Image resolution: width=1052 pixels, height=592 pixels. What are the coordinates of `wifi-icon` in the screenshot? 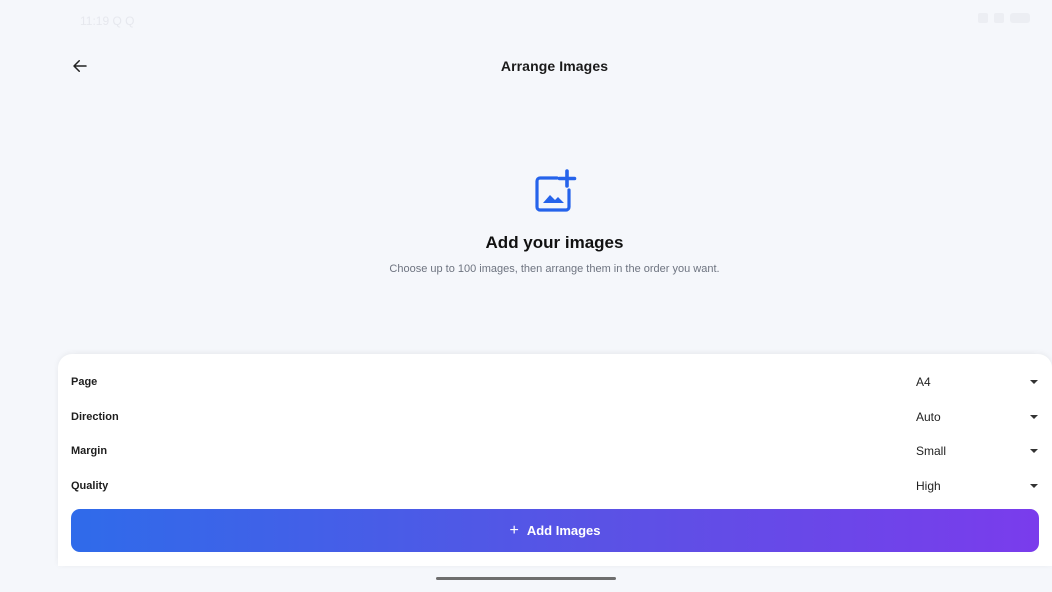 It's located at (999, 18).